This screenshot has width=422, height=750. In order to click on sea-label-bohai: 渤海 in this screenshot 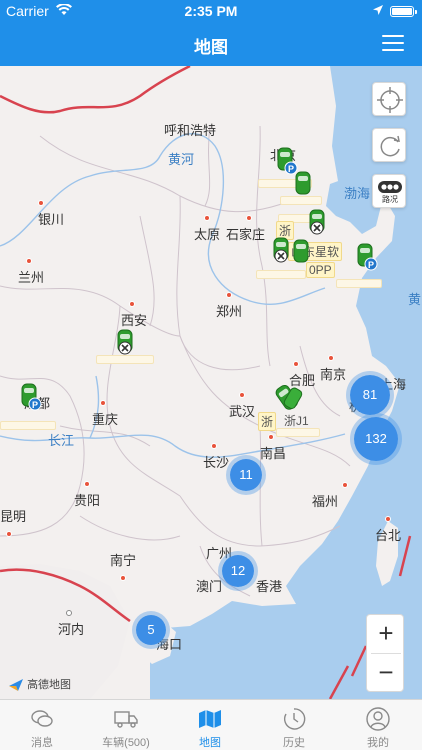, I will do `click(357, 193)`.